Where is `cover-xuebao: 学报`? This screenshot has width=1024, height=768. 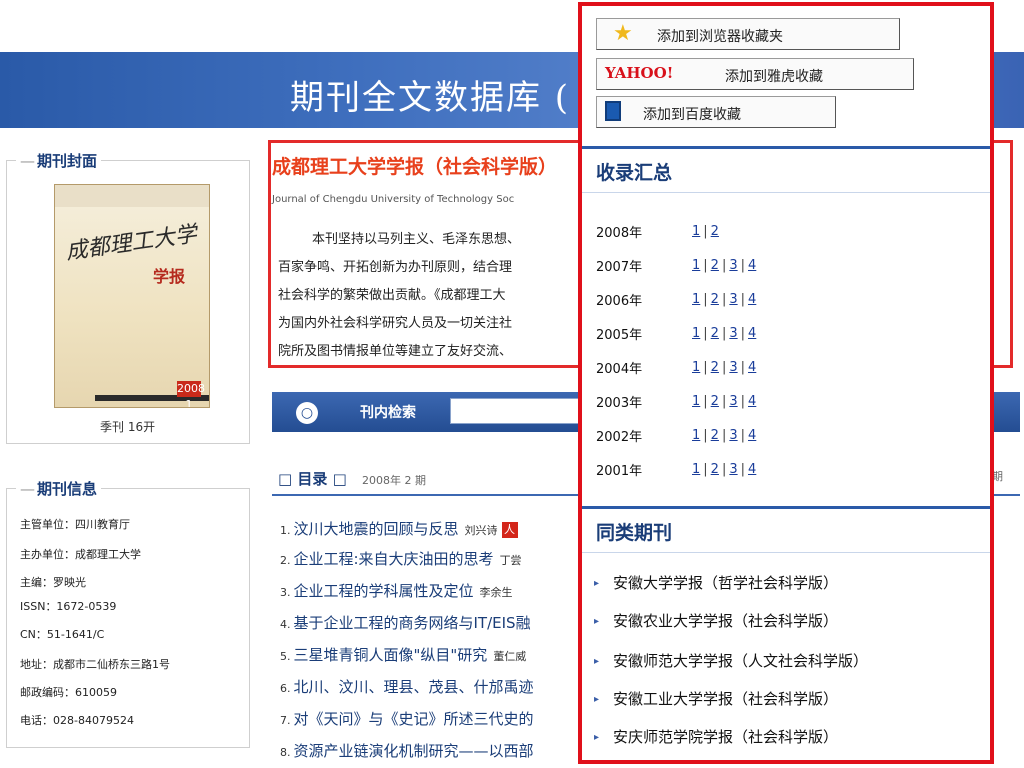 cover-xuebao: 学报 is located at coordinates (169, 276).